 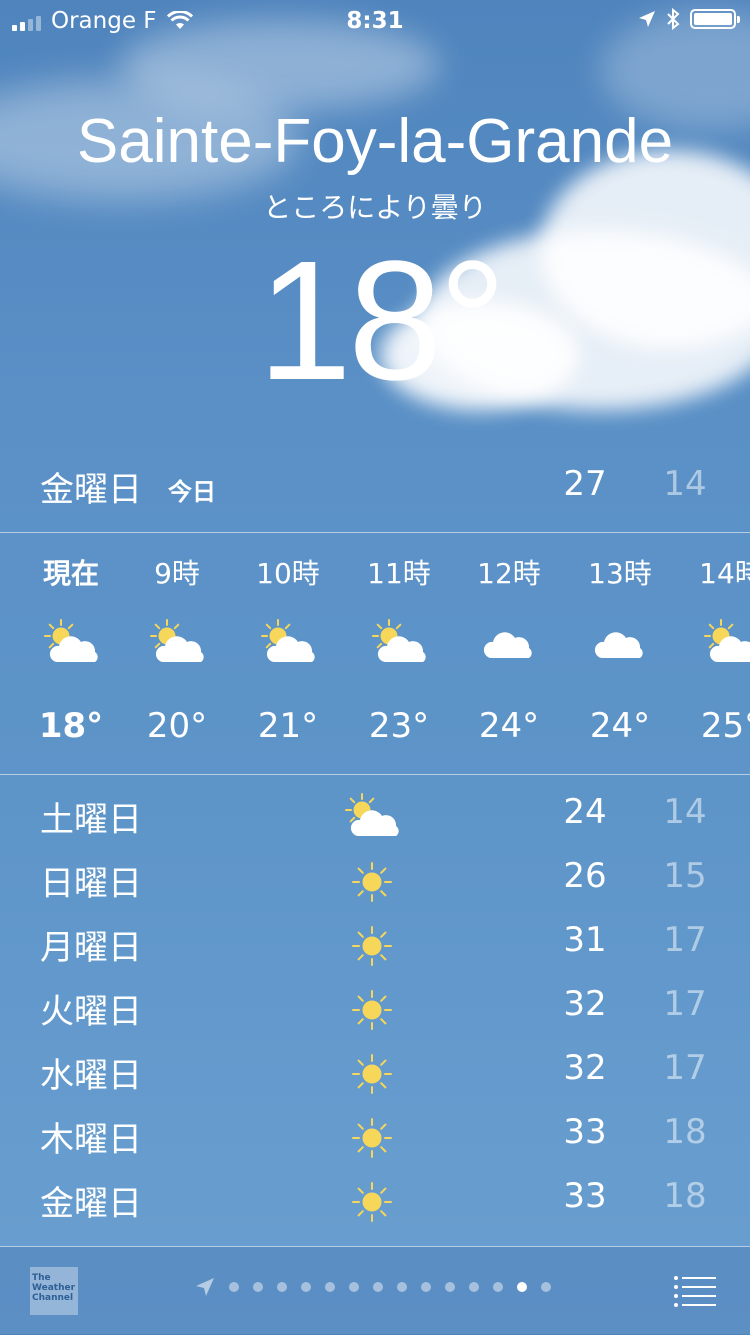 What do you see at coordinates (685, 812) in the screenshot?
I see `day-low: 14` at bounding box center [685, 812].